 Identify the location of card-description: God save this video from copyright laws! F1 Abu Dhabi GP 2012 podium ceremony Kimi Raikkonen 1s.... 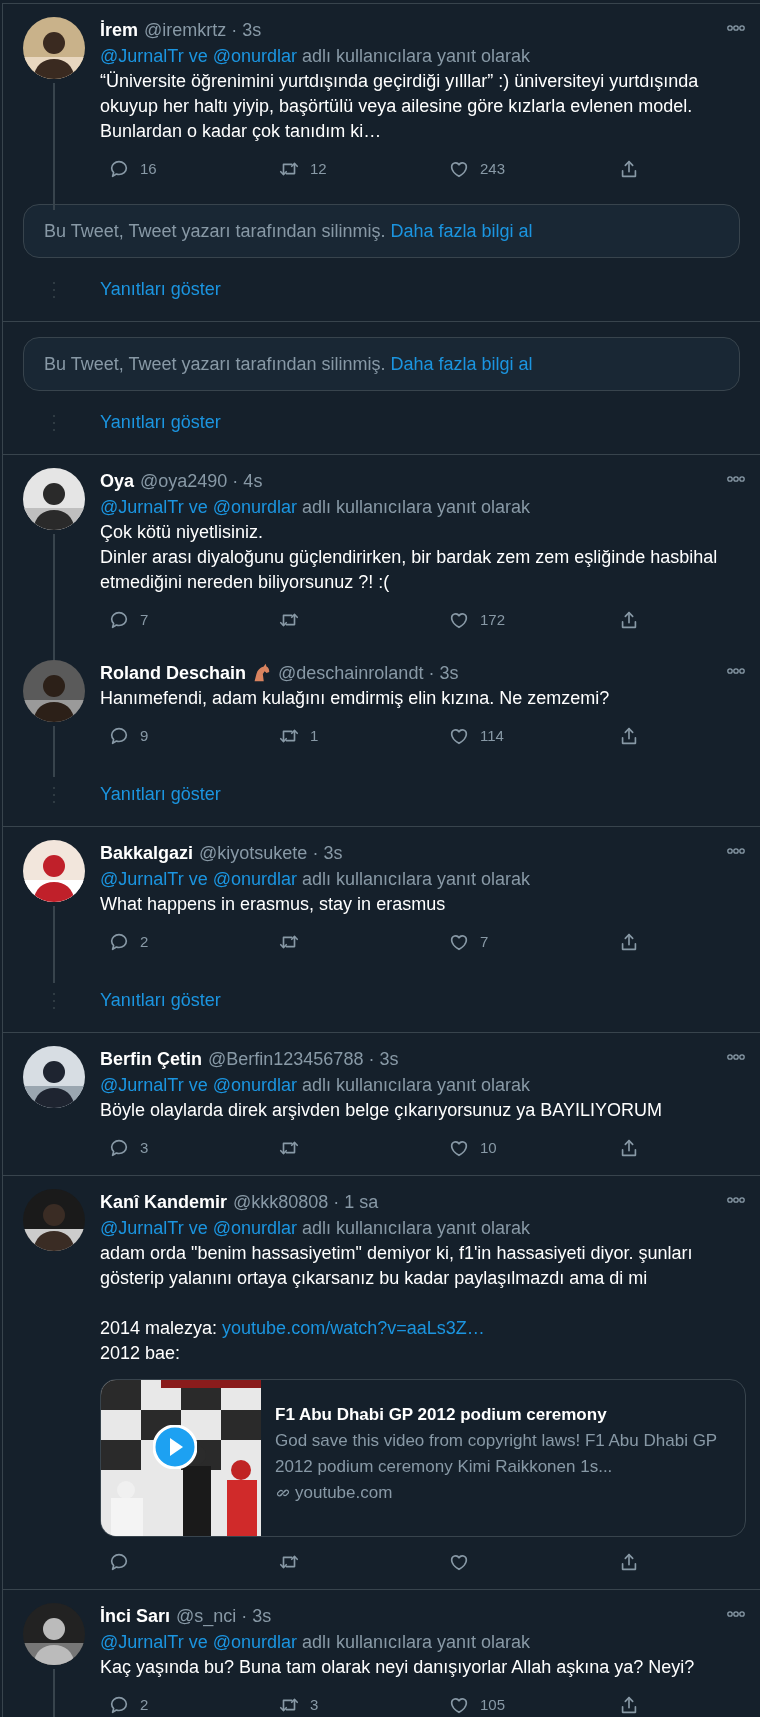
(496, 1454).